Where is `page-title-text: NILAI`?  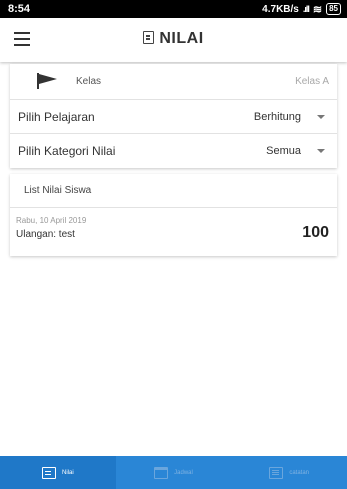
page-title-text: NILAI is located at coordinates (181, 38).